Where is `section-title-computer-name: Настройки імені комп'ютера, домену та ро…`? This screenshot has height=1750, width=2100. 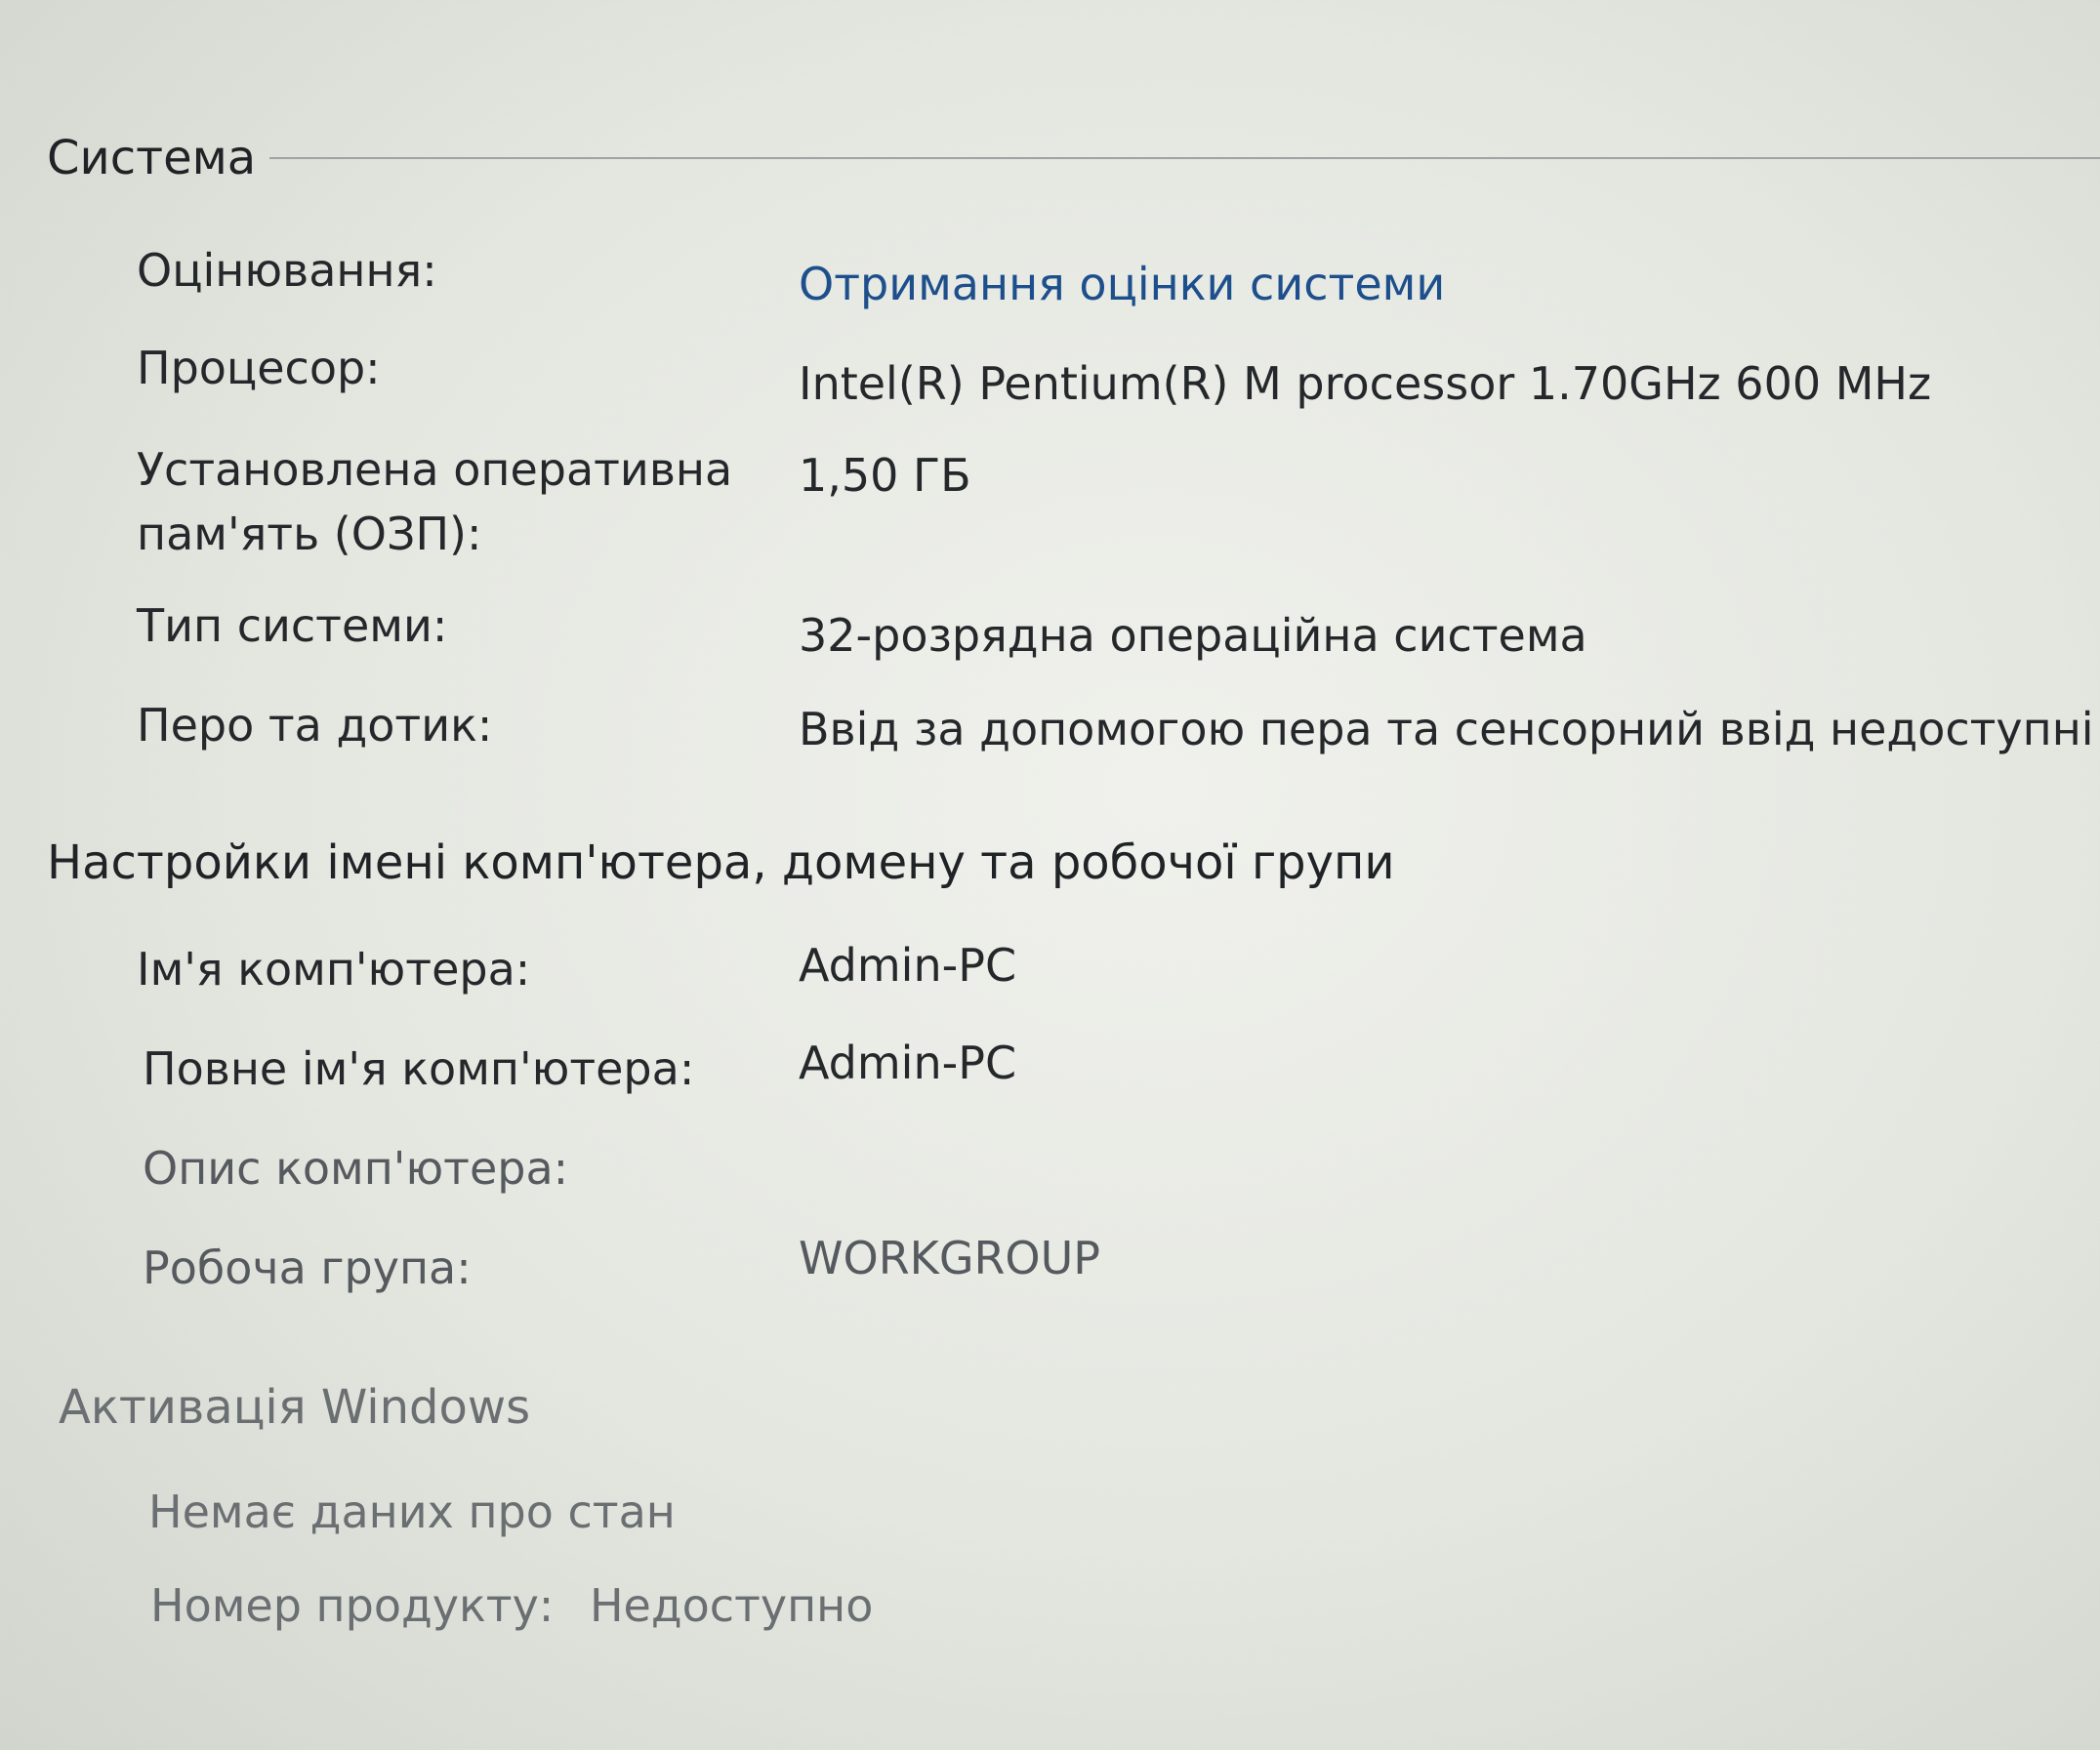
section-title-computer-name: Настройки імені комп'ютера, домену та ро… is located at coordinates (721, 862).